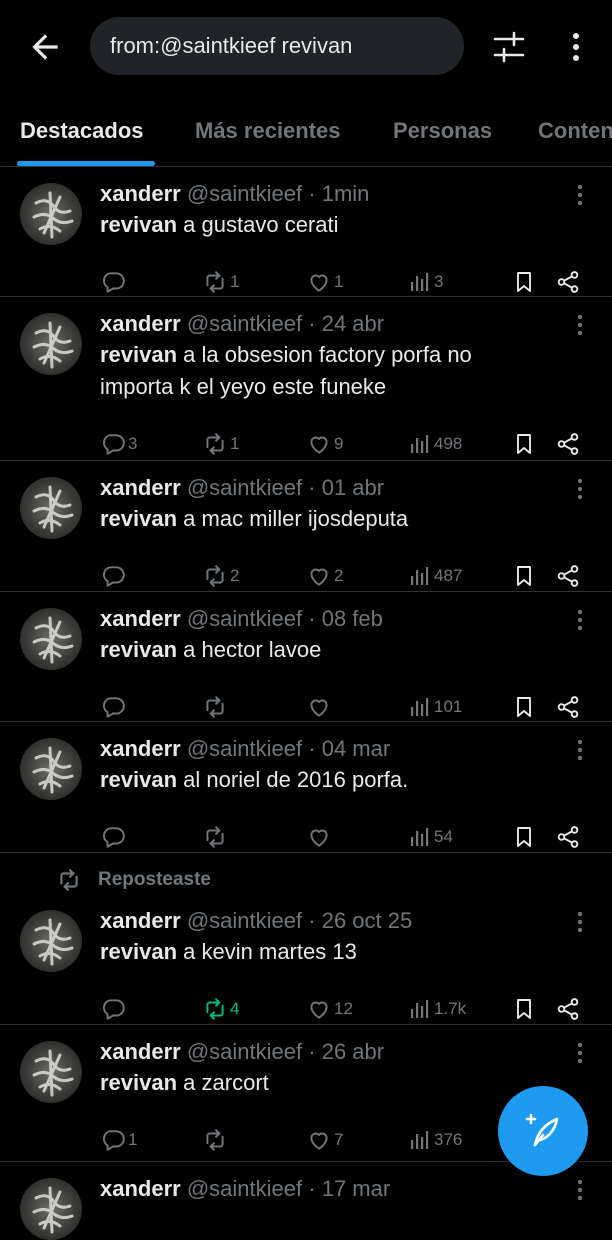  Describe the element at coordinates (435, 1140) in the screenshot. I see `views-button: 376` at that location.